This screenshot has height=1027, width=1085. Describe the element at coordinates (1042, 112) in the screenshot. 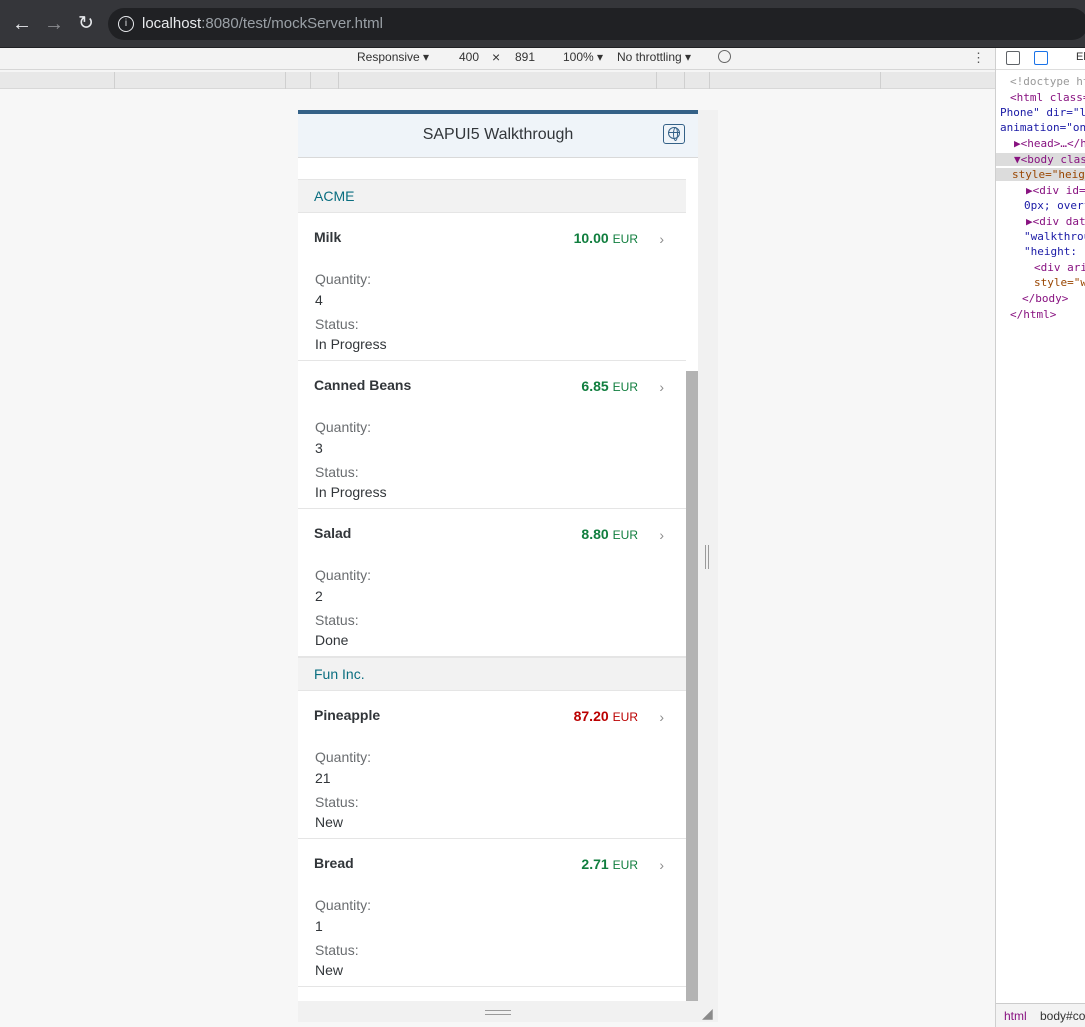

I see `dom-line: Phone" dir="l` at that location.